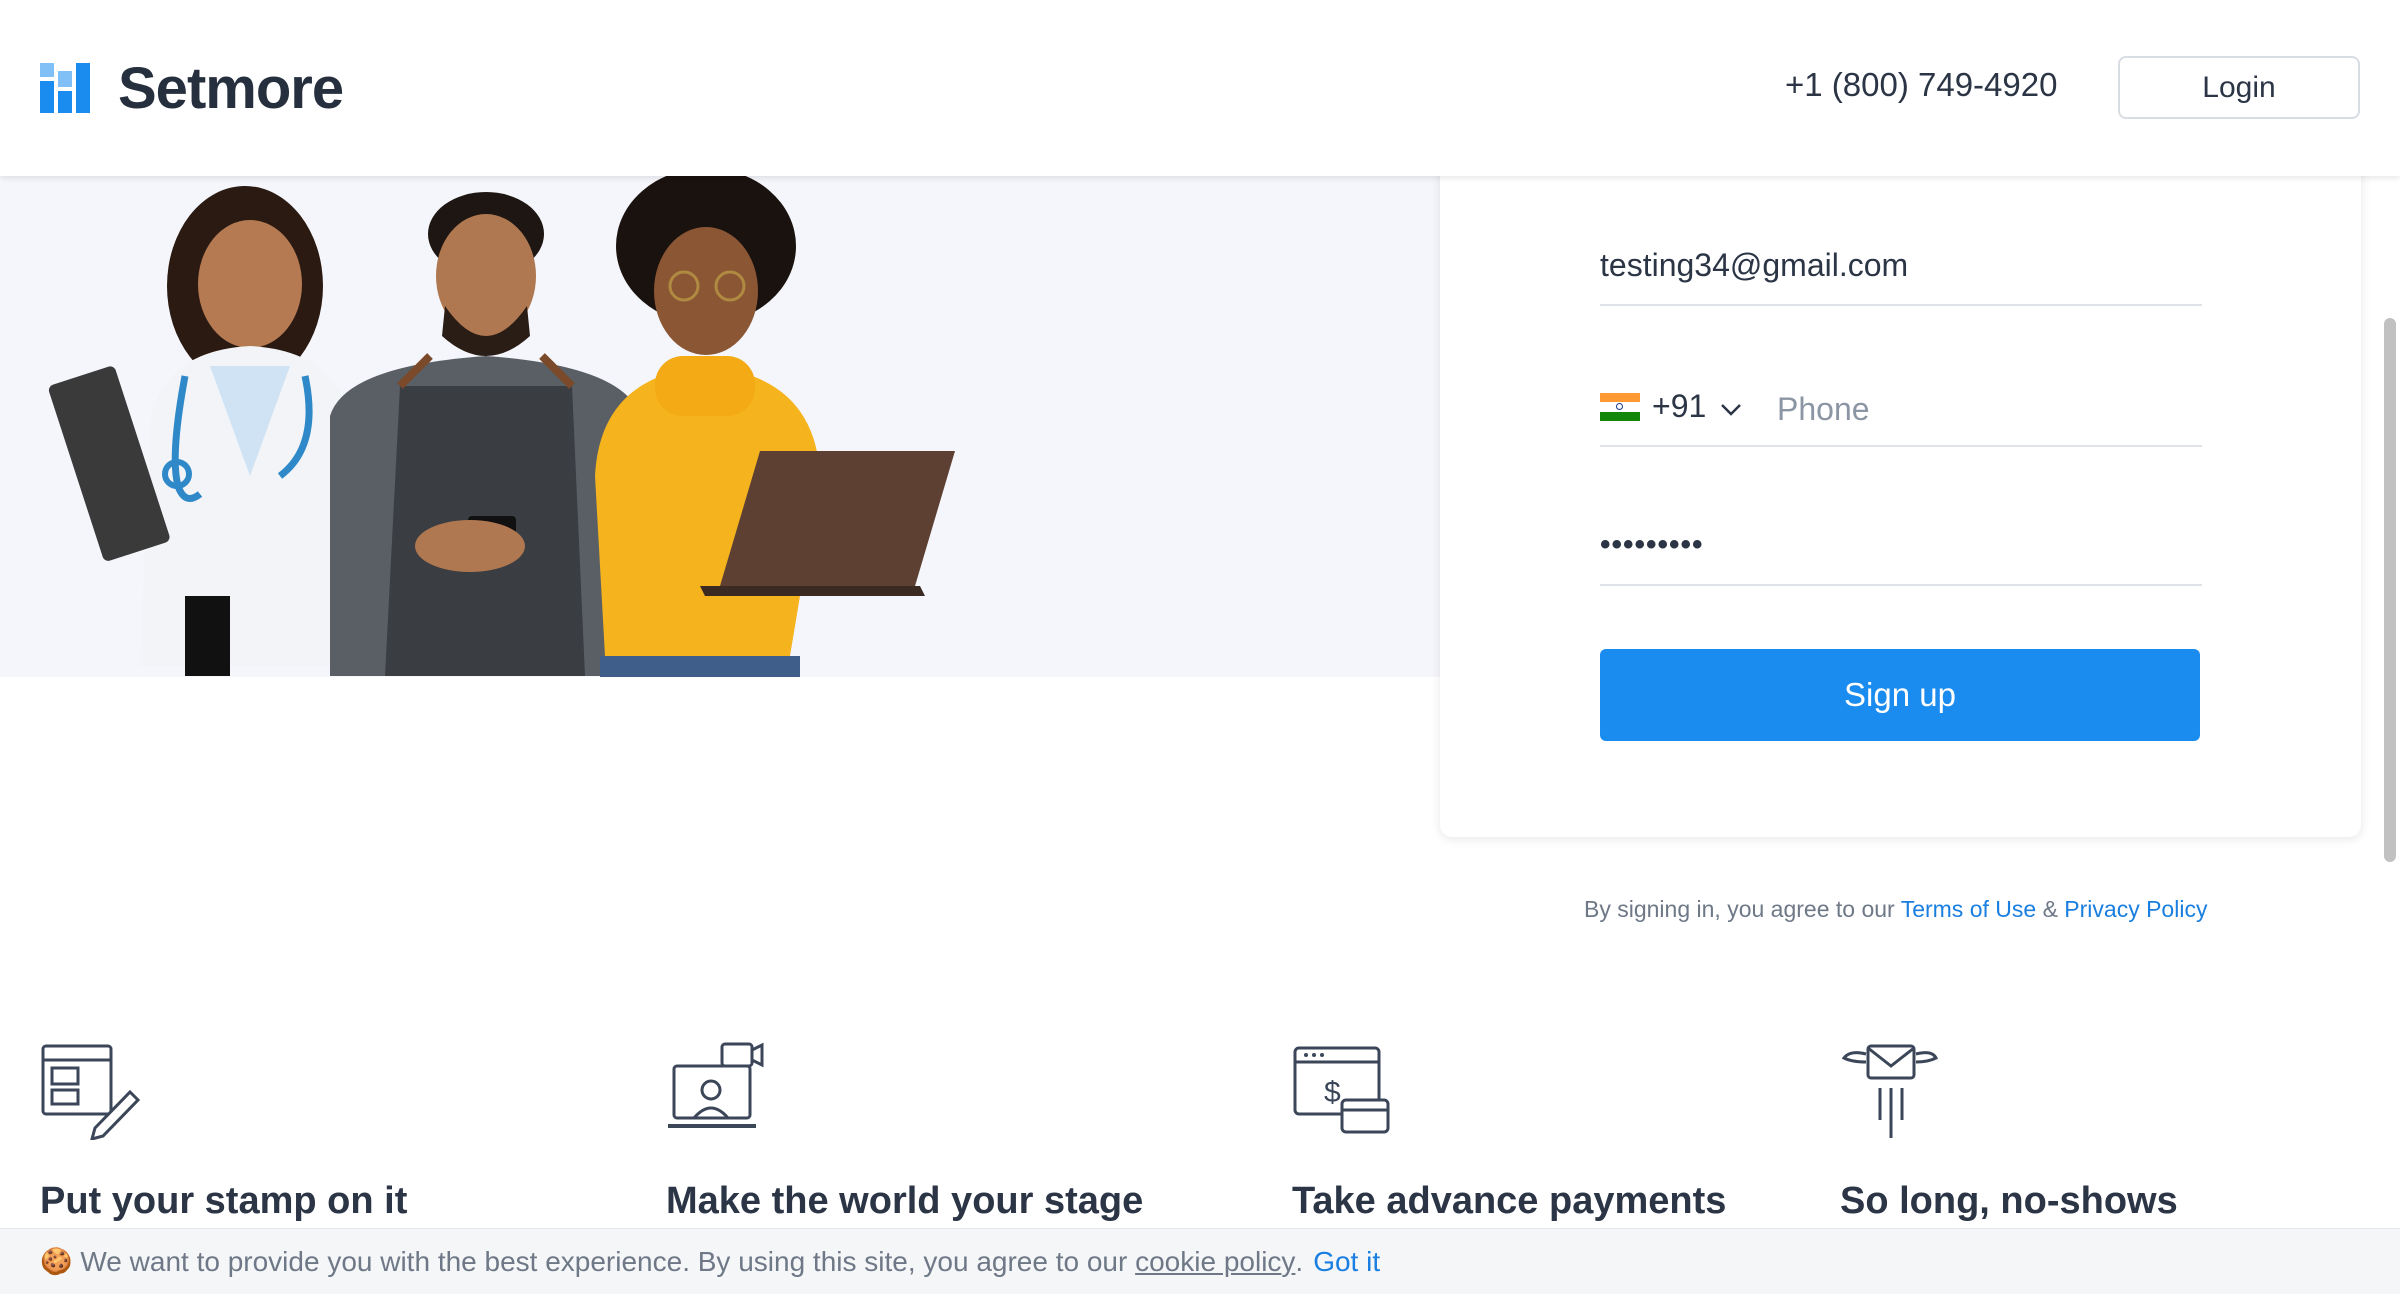  Describe the element at coordinates (1299, 1261) in the screenshot. I see `cookie-period: .` at that location.